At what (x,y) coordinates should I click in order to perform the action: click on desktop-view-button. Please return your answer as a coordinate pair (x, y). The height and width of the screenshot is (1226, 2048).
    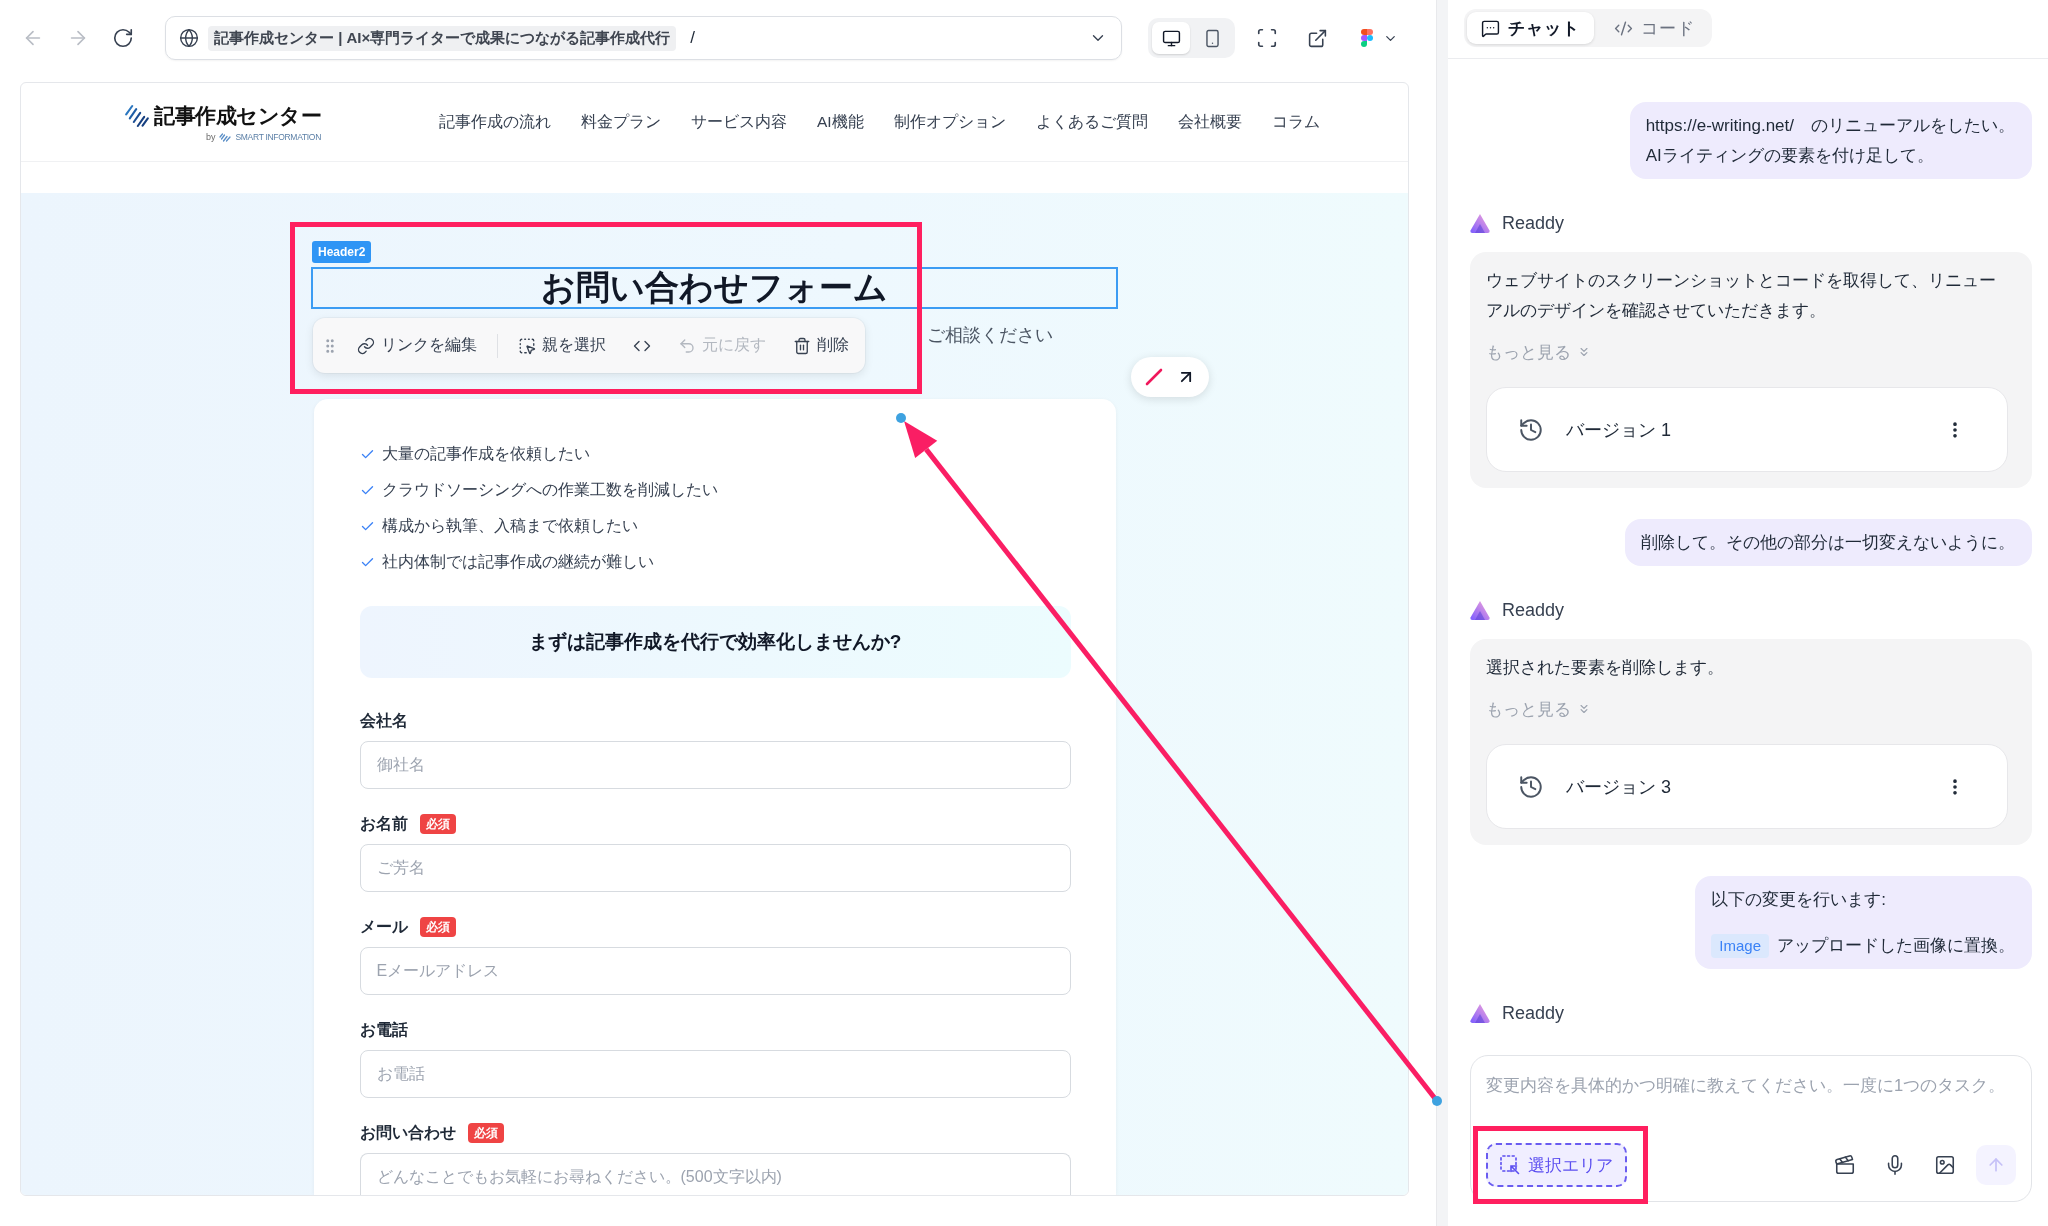
    Looking at the image, I should click on (1171, 38).